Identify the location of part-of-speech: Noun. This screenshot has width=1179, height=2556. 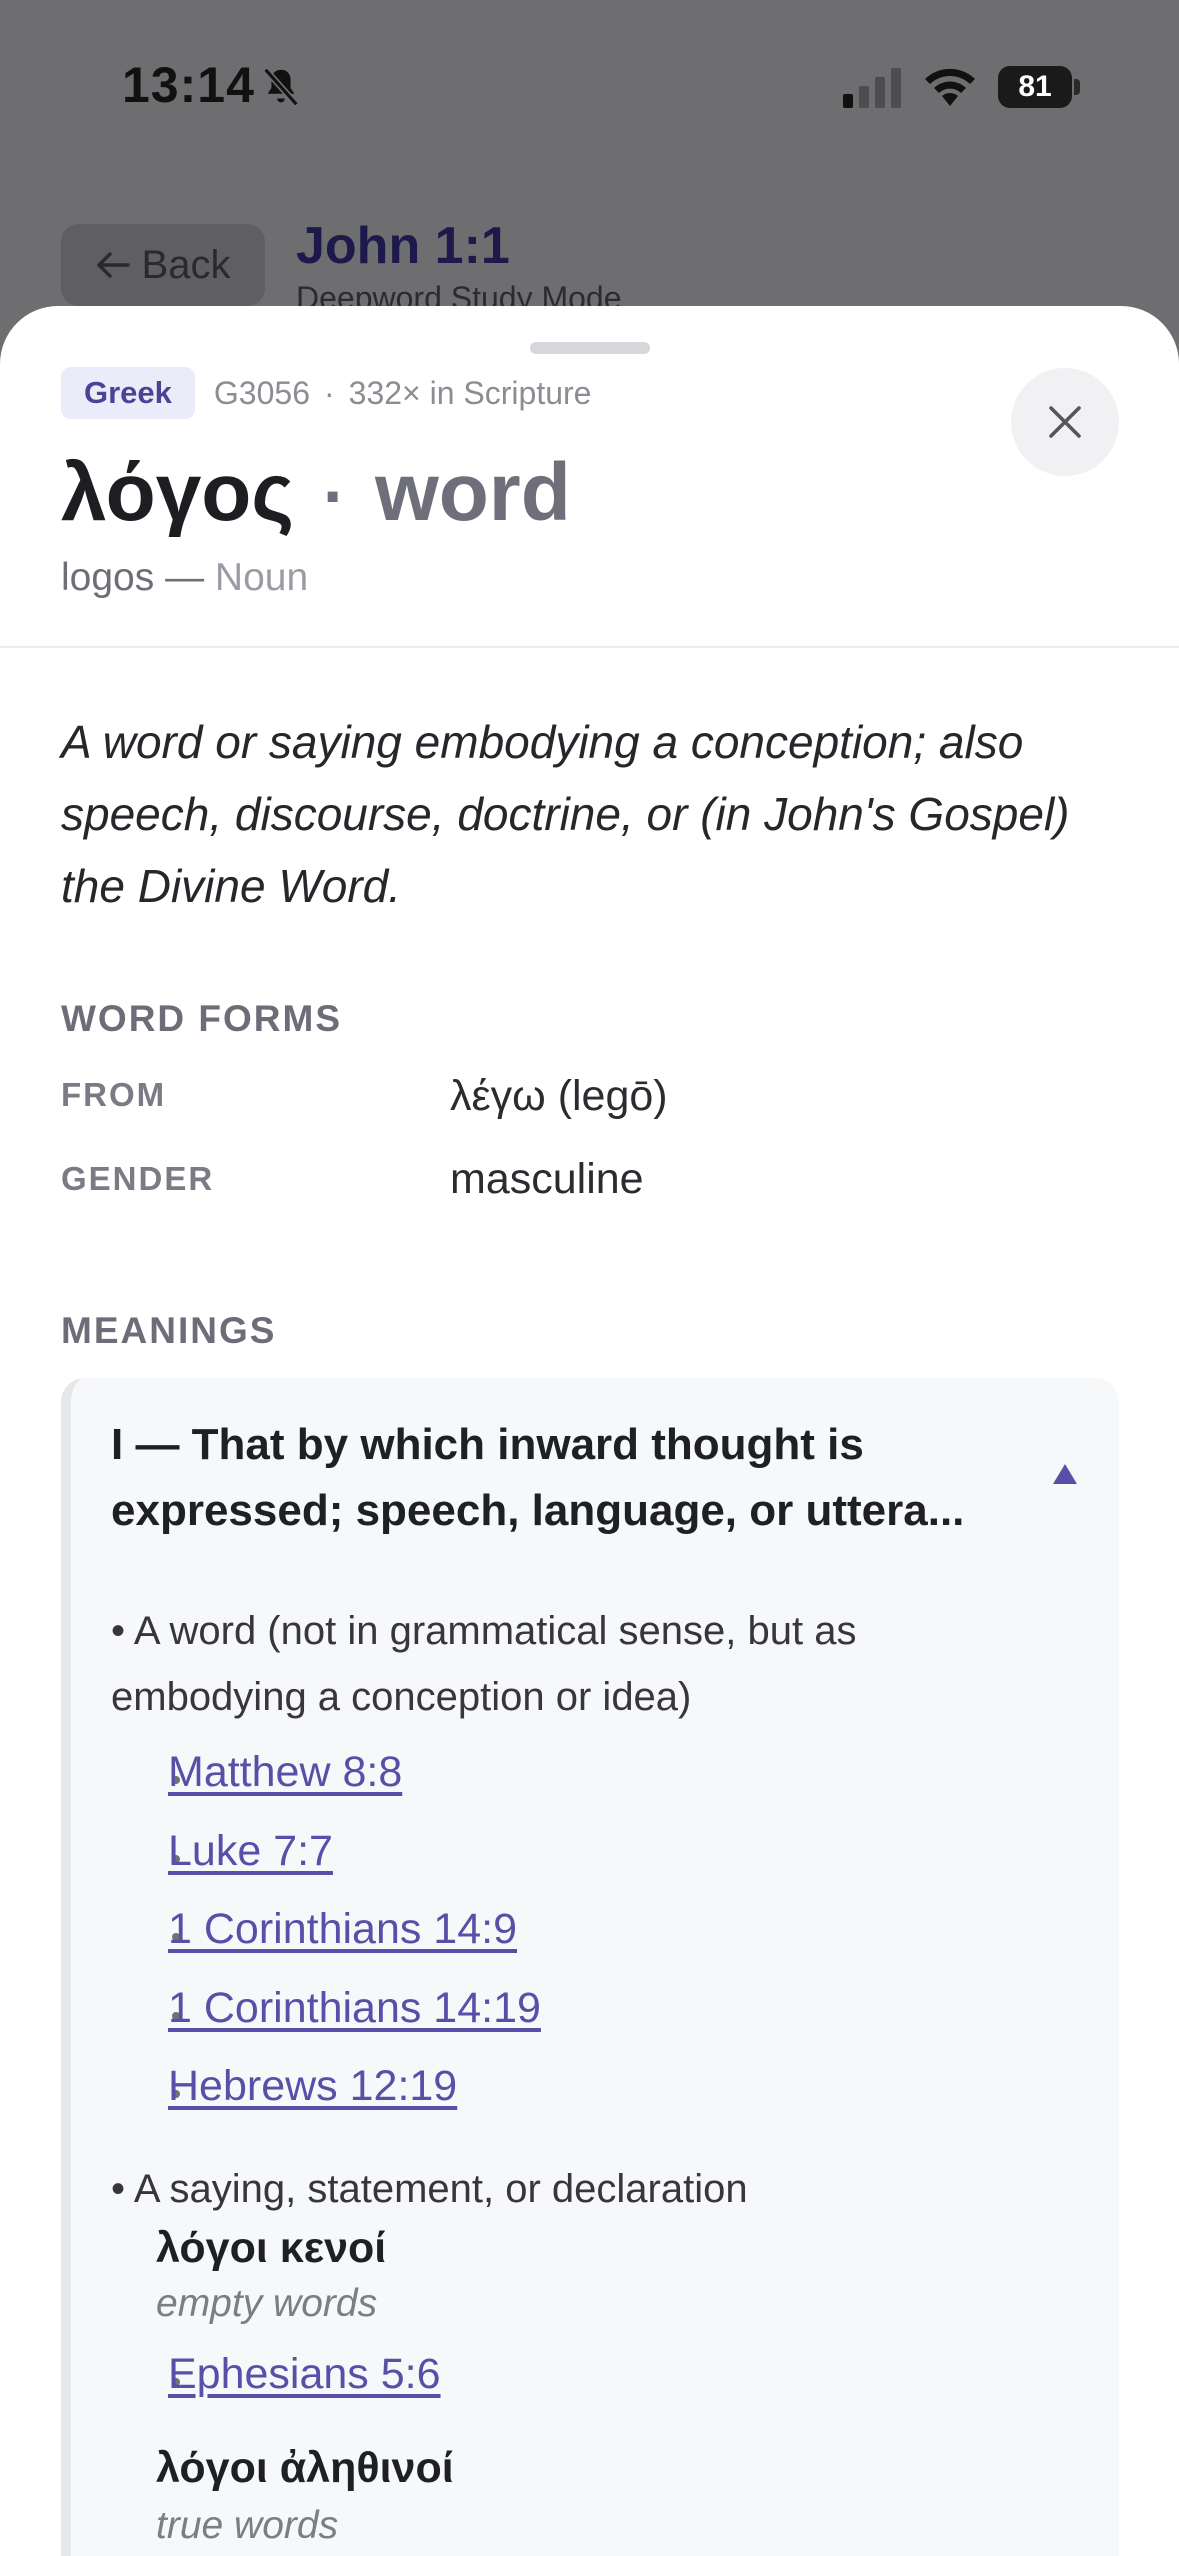
(261, 577).